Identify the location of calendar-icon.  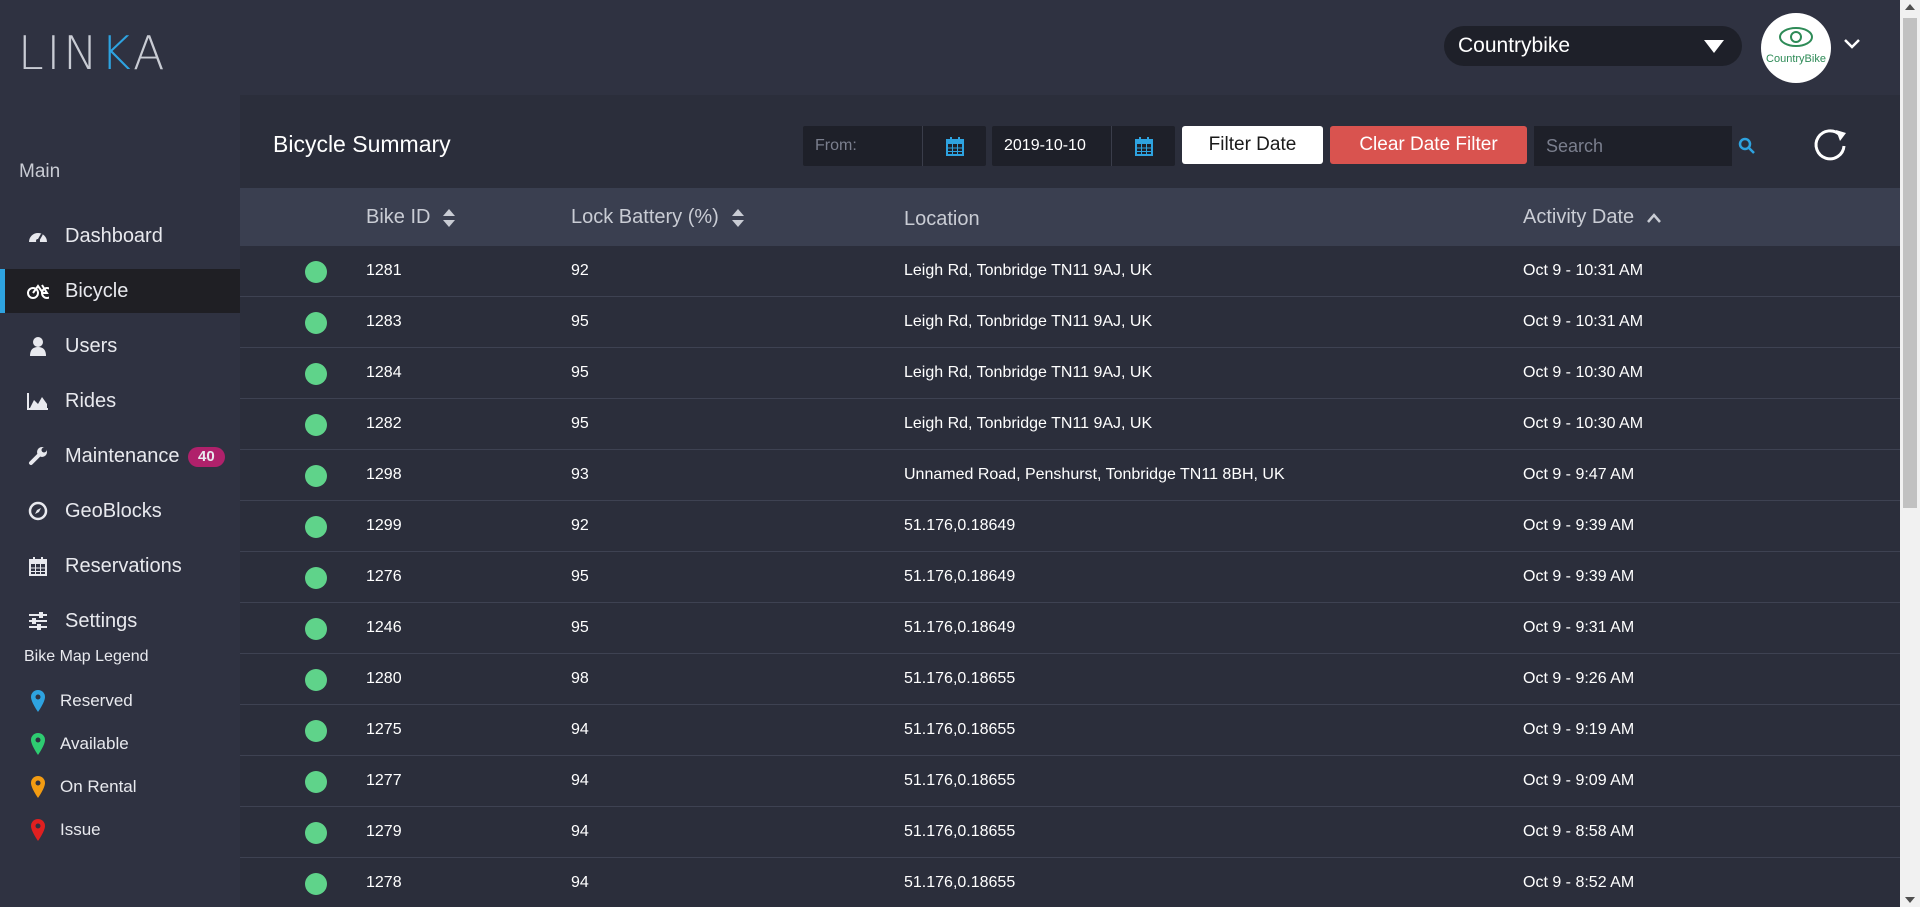
(38, 566).